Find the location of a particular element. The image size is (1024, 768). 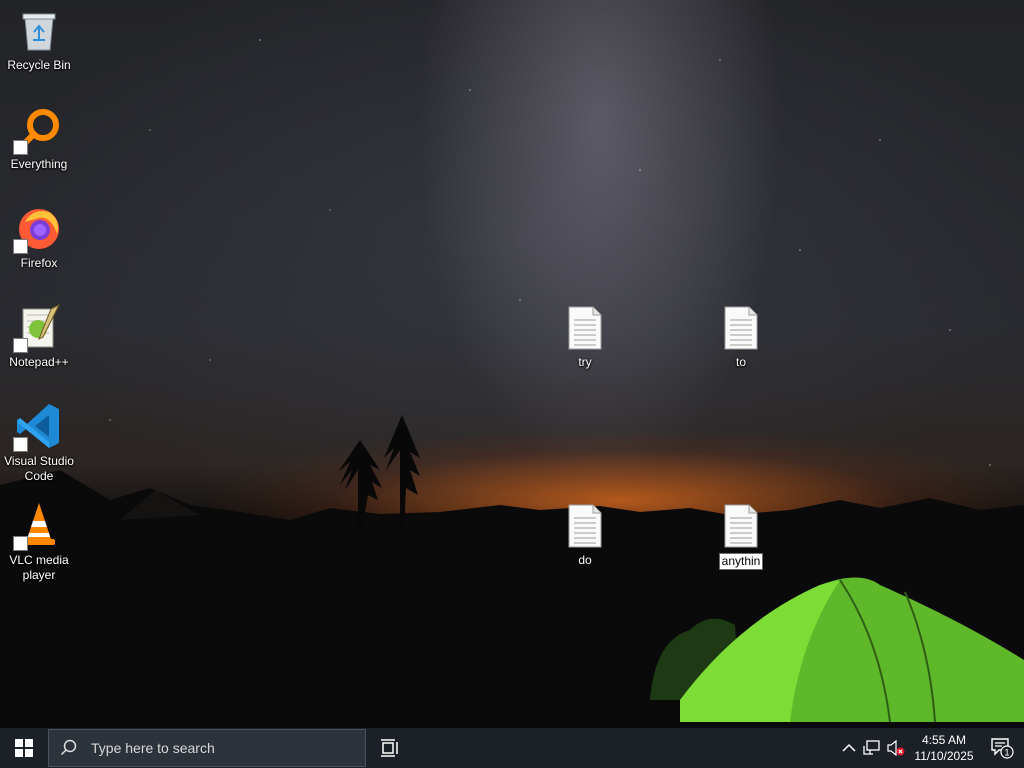

start-button is located at coordinates (24, 748).